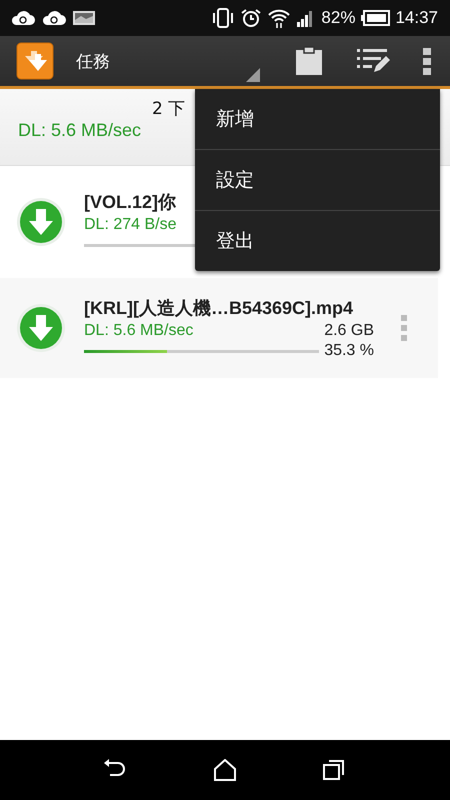 This screenshot has height=800, width=450. I want to click on total-speed: DL: 5.6 MB/sec, so click(80, 130).